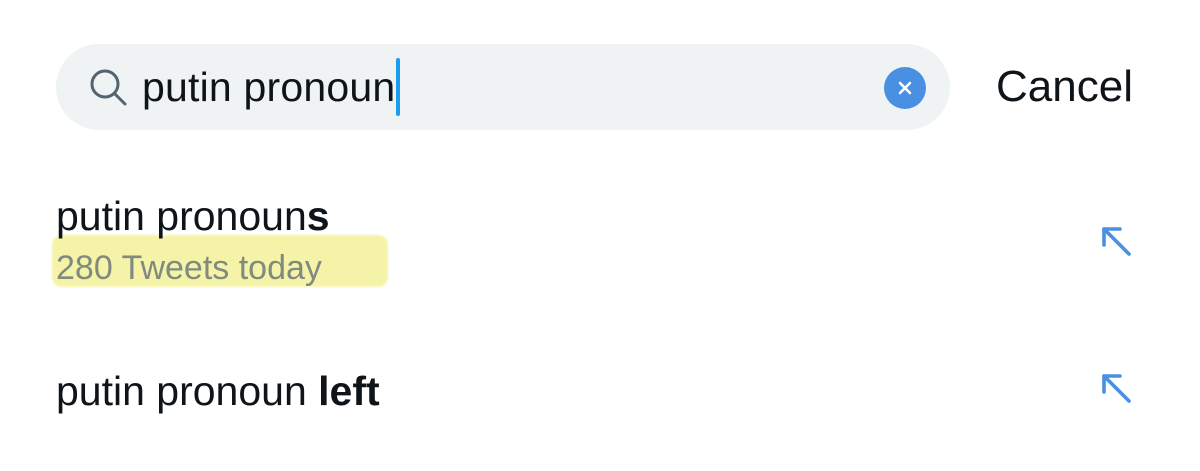 This screenshot has height=471, width=1200. I want to click on suggestion-title: putin pronoun left, so click(218, 391).